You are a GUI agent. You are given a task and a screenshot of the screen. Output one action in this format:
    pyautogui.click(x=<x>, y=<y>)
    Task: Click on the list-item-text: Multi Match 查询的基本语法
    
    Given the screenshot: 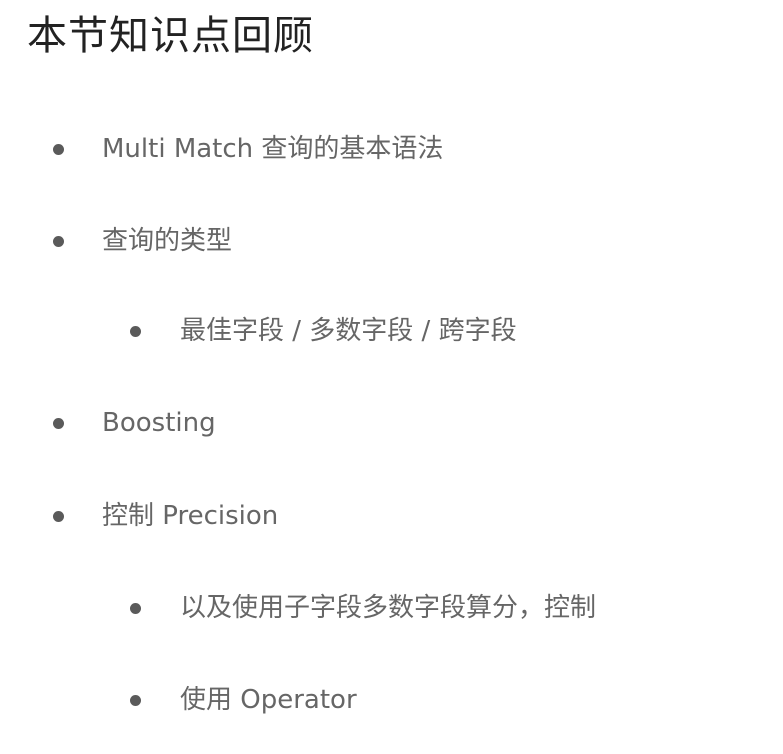 What is the action you would take?
    pyautogui.click(x=273, y=149)
    